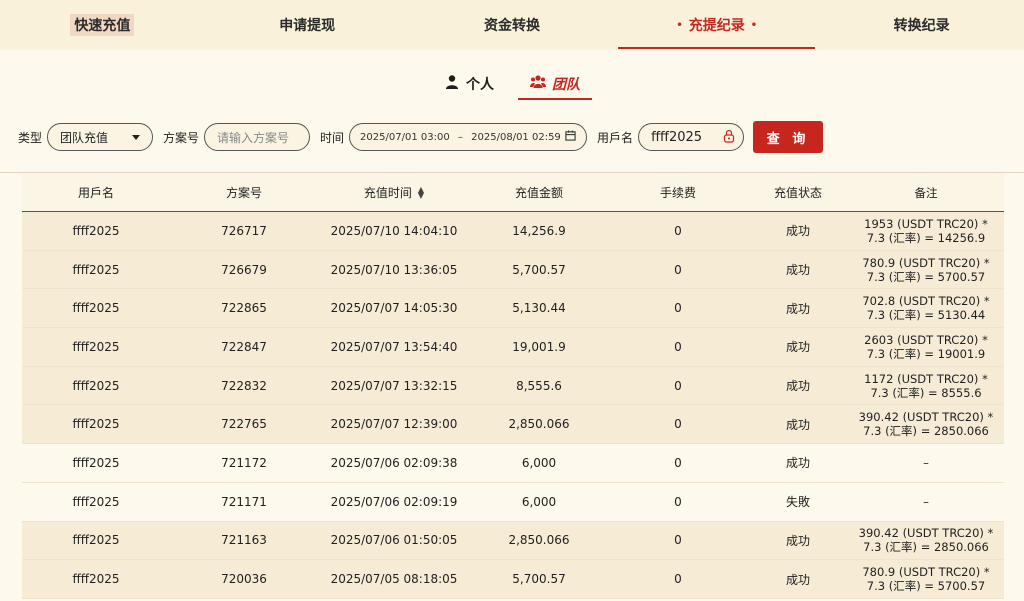 The image size is (1024, 601). What do you see at coordinates (244, 424) in the screenshot?
I see `cell-plan: 722765` at bounding box center [244, 424].